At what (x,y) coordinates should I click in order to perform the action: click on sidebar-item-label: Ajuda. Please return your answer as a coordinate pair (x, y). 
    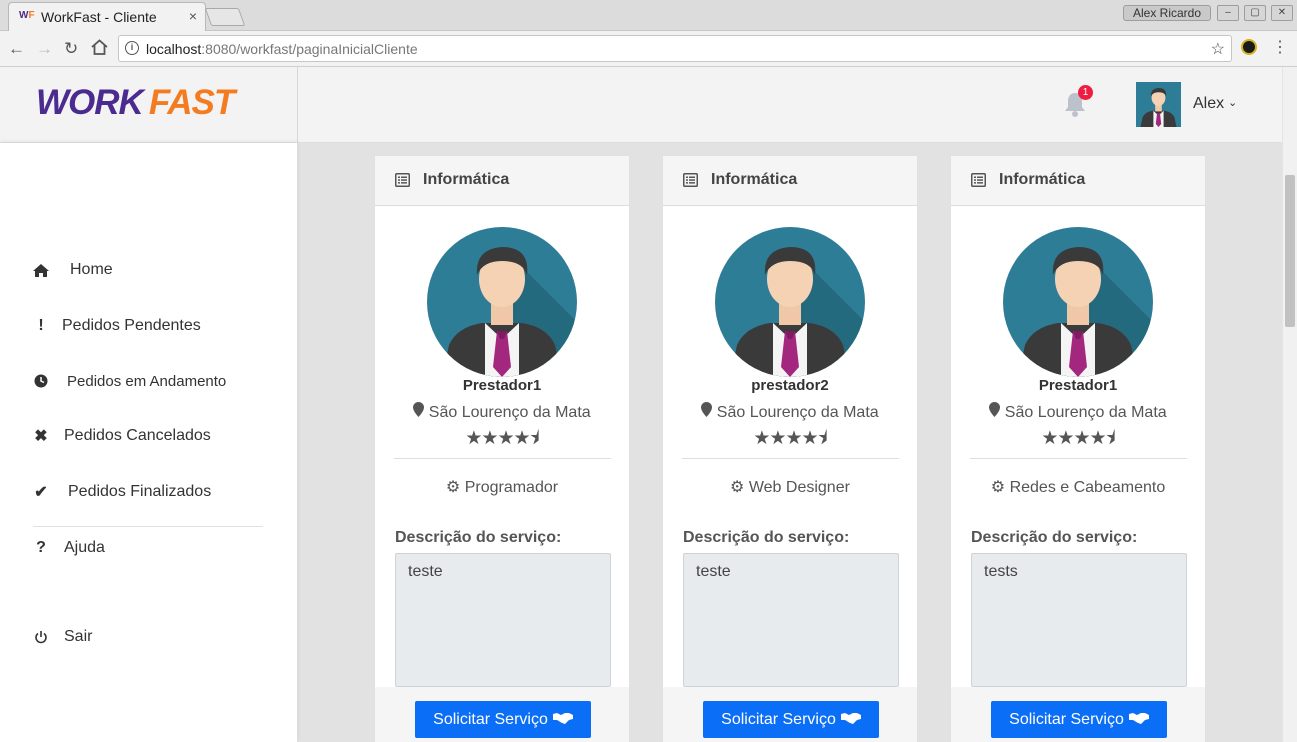
    Looking at the image, I should click on (84, 547).